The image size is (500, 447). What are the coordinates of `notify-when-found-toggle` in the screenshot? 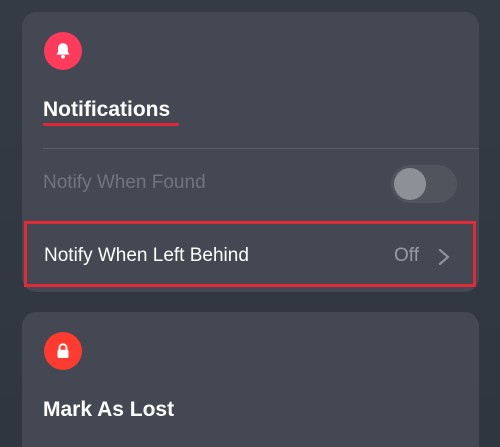 It's located at (424, 184).